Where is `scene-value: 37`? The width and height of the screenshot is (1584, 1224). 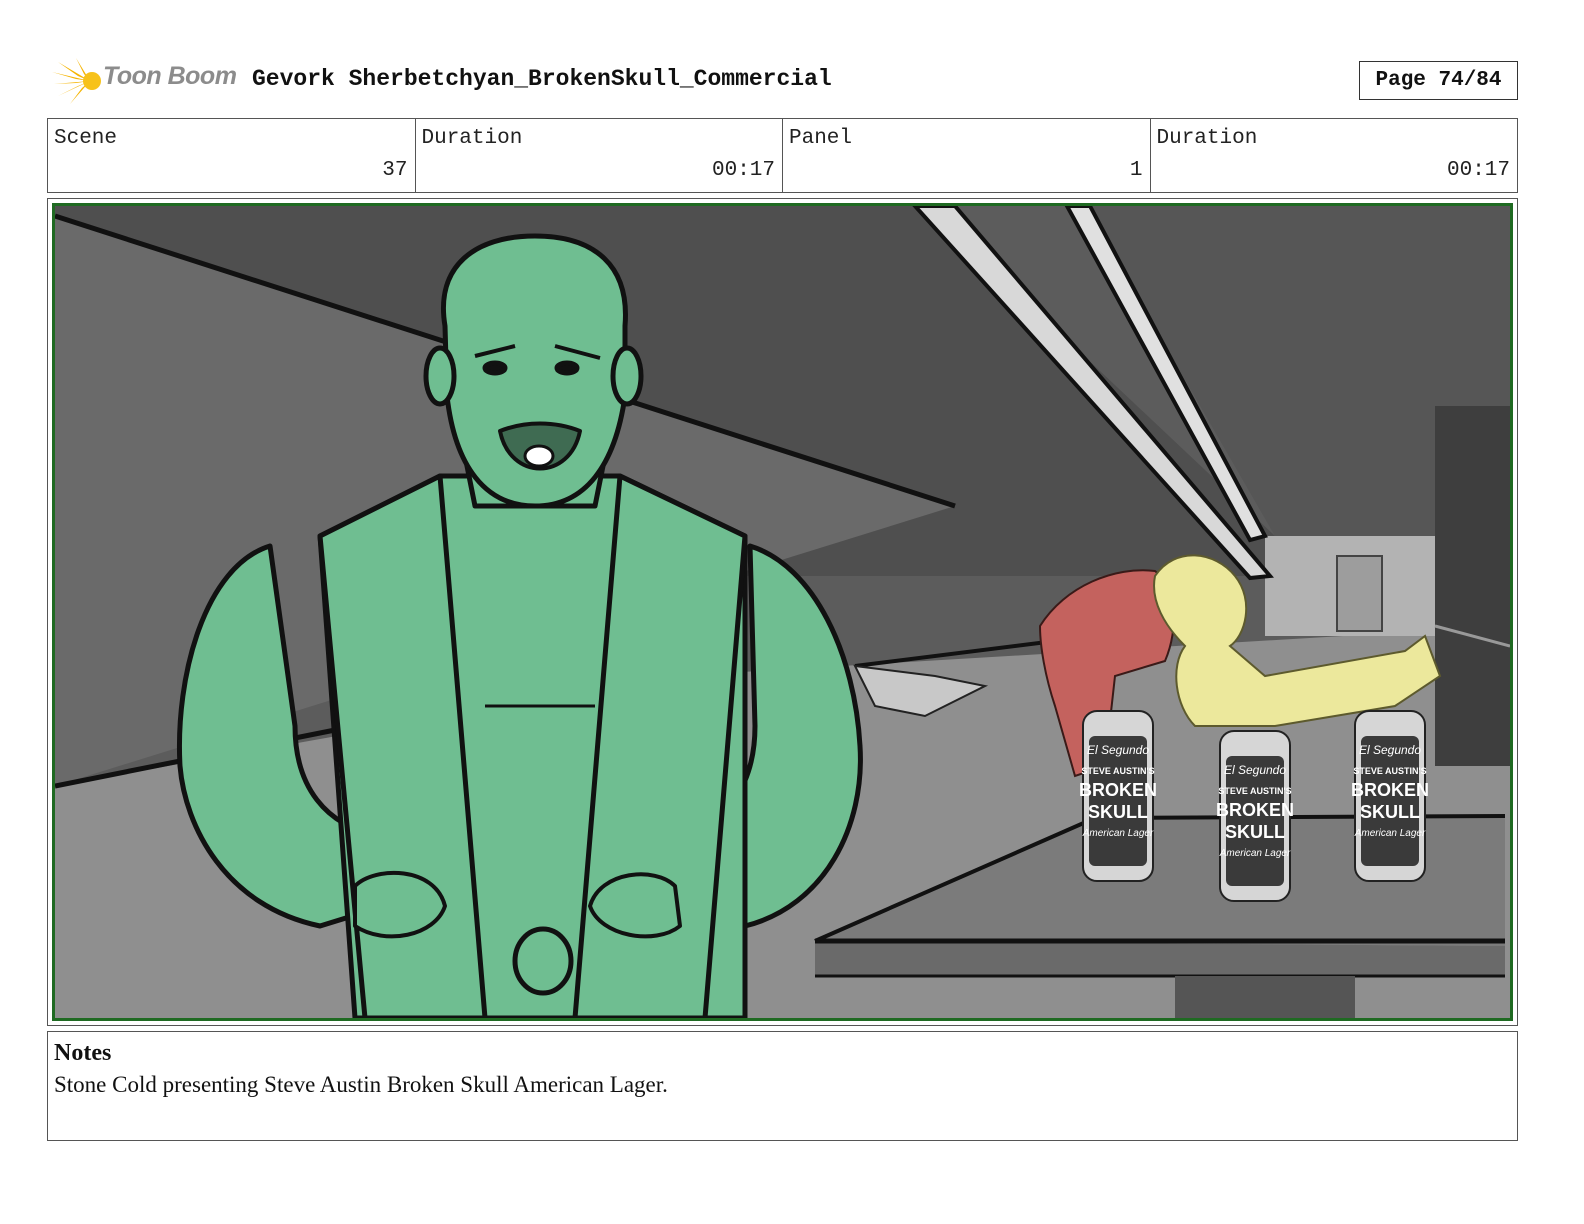
scene-value: 37 is located at coordinates (395, 170).